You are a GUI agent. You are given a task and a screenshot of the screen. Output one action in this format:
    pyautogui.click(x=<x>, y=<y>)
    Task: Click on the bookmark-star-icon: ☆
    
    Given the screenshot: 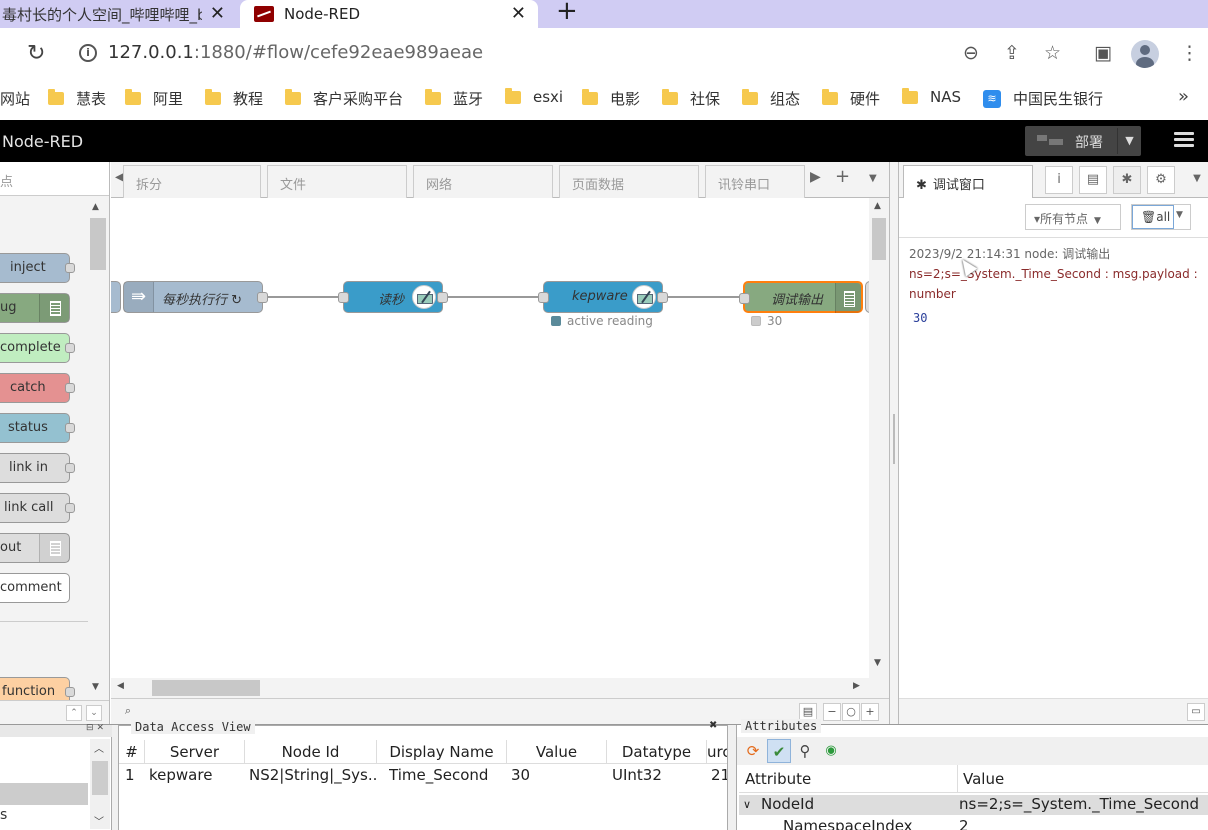 What is the action you would take?
    pyautogui.click(x=1052, y=53)
    